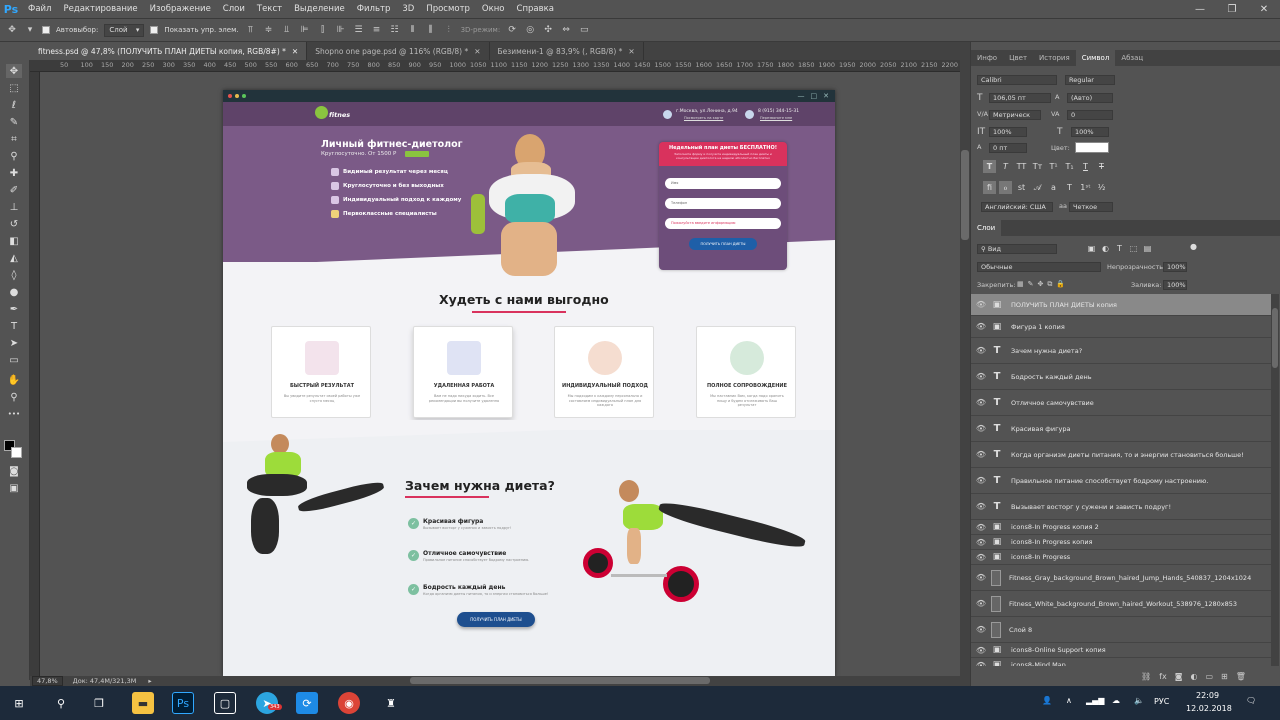 This screenshot has height=720, width=1280. What do you see at coordinates (1018, 58) in the screenshot?
I see `tab-color: Цвет` at bounding box center [1018, 58].